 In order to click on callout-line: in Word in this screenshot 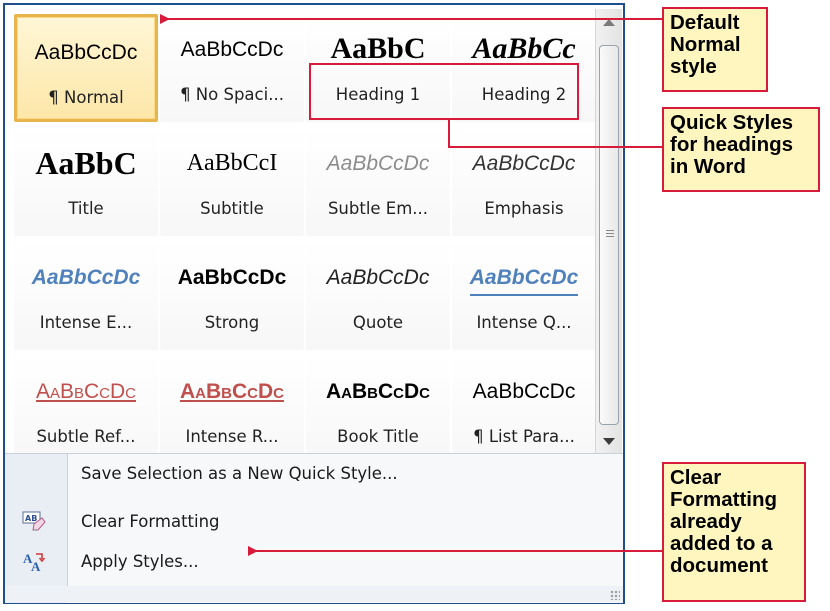, I will do `click(708, 166)`.